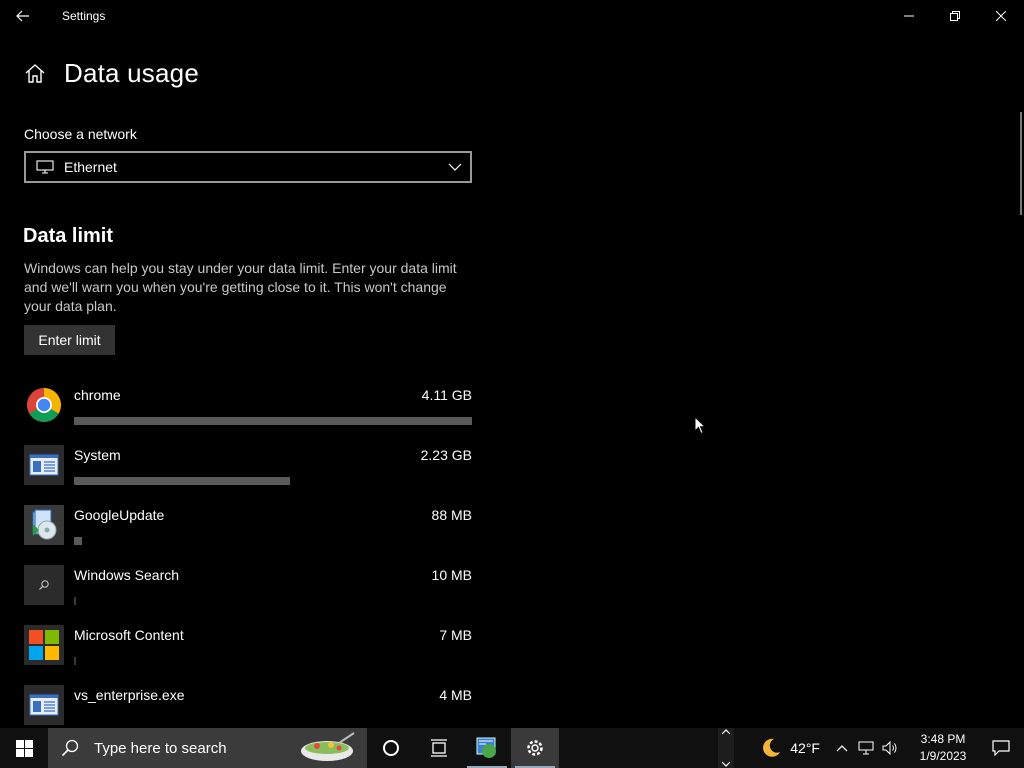 The height and width of the screenshot is (768, 1024). I want to click on weather-widget: 42°F, so click(790, 748).